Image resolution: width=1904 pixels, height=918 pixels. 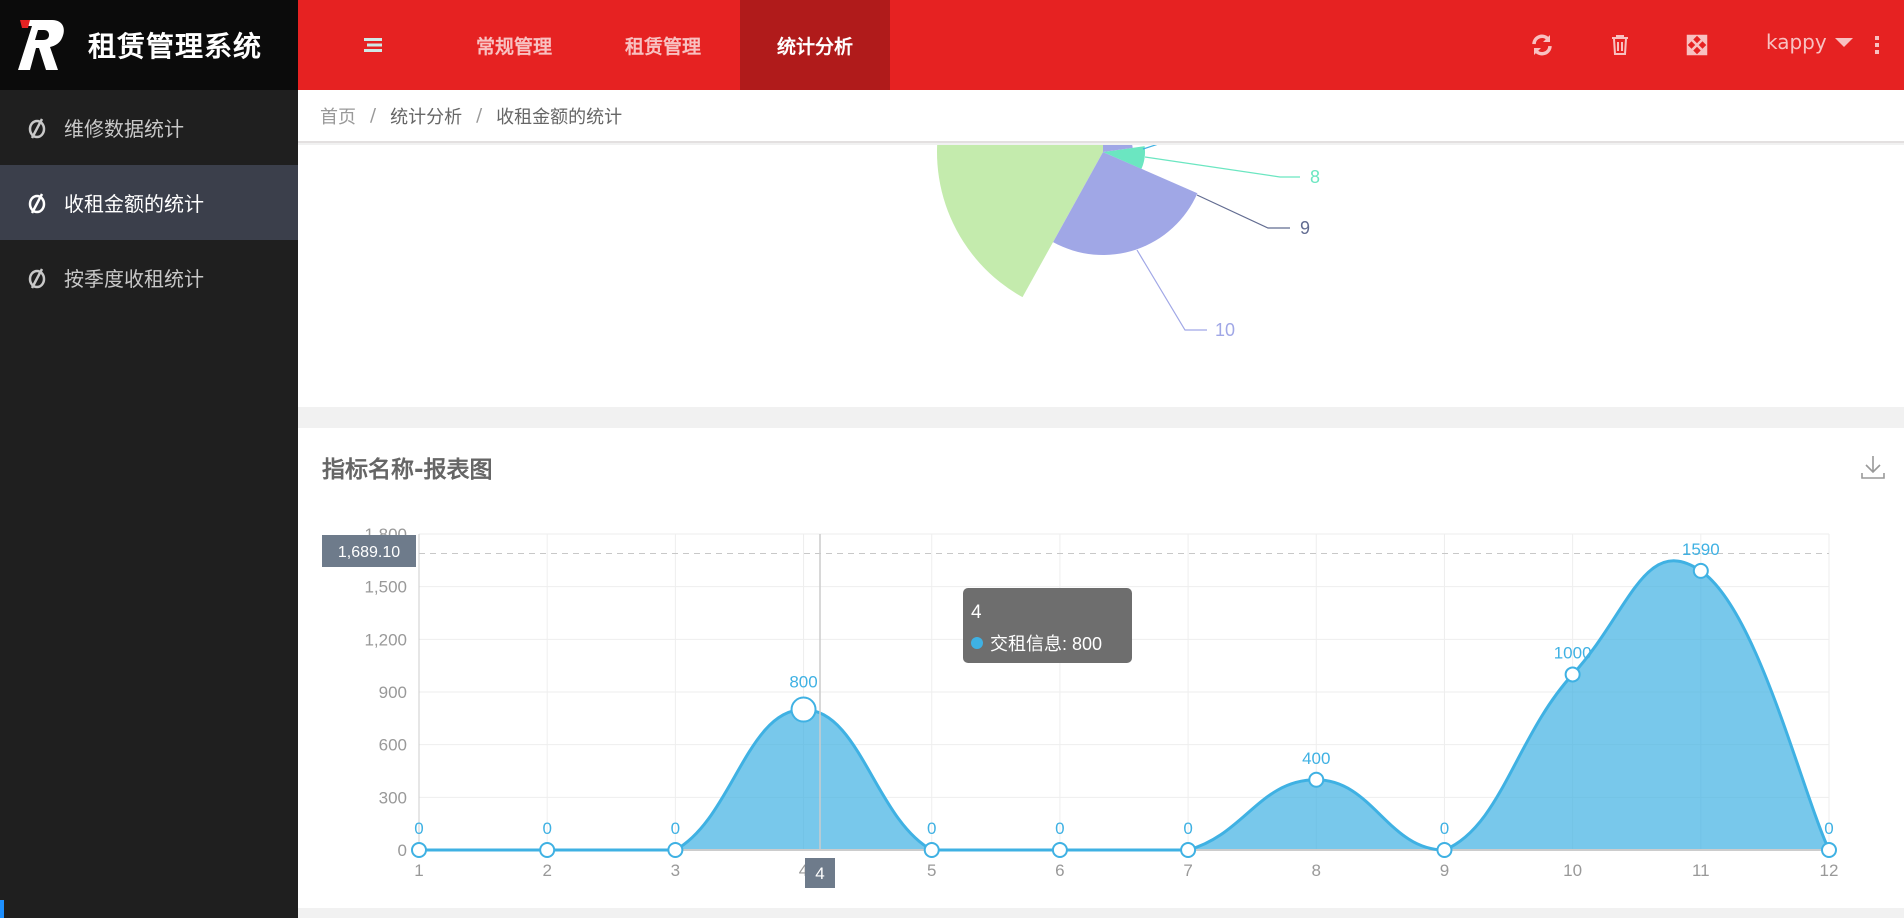 I want to click on y-tick-label: 600, so click(x=393, y=745).